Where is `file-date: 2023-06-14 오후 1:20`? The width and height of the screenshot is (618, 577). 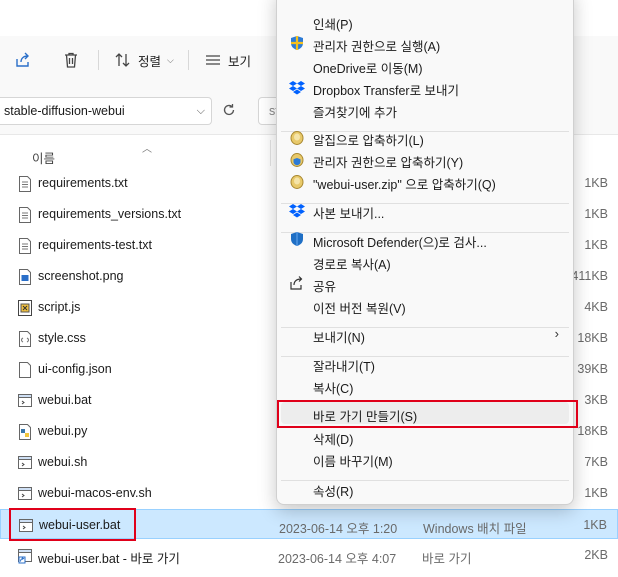
file-date: 2023-06-14 오후 1:20 is located at coordinates (338, 529).